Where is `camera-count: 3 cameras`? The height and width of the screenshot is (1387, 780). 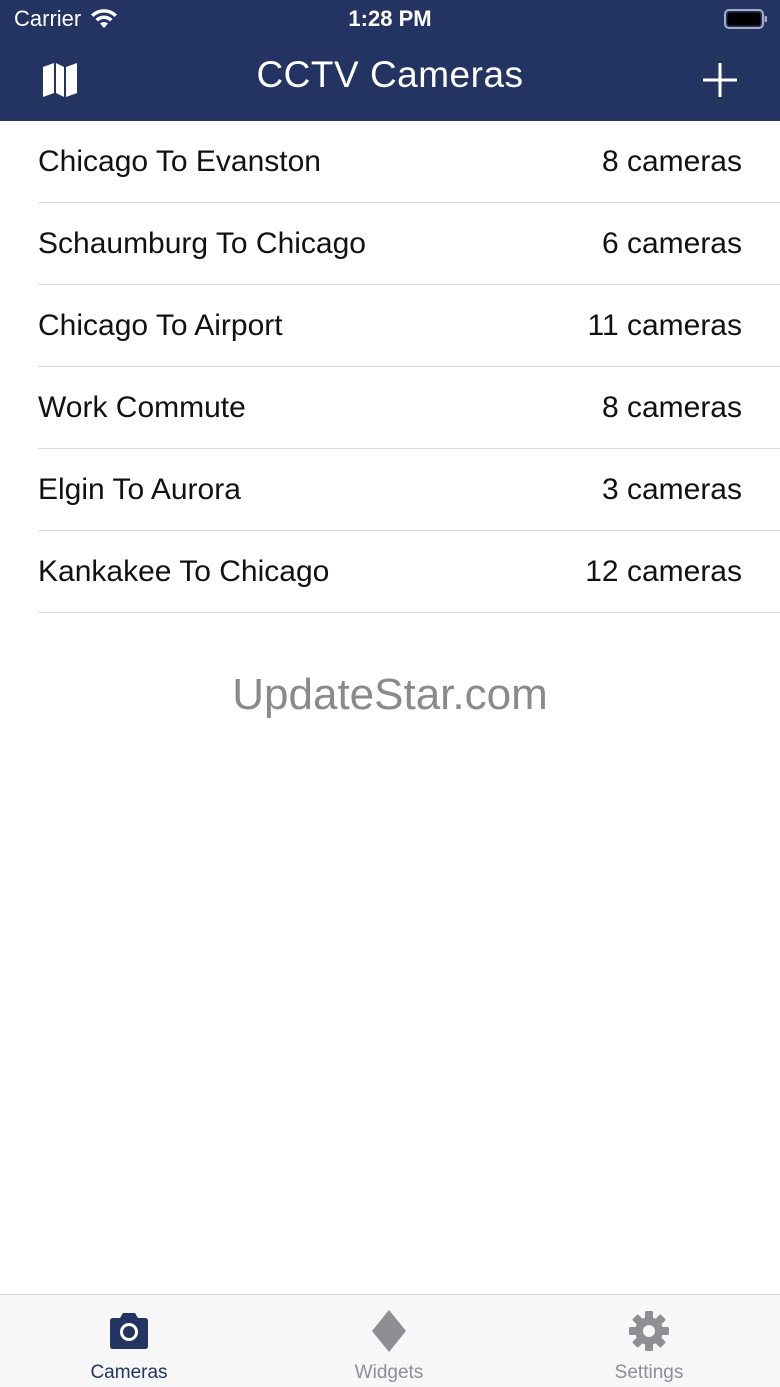 camera-count: 3 cameras is located at coordinates (671, 489).